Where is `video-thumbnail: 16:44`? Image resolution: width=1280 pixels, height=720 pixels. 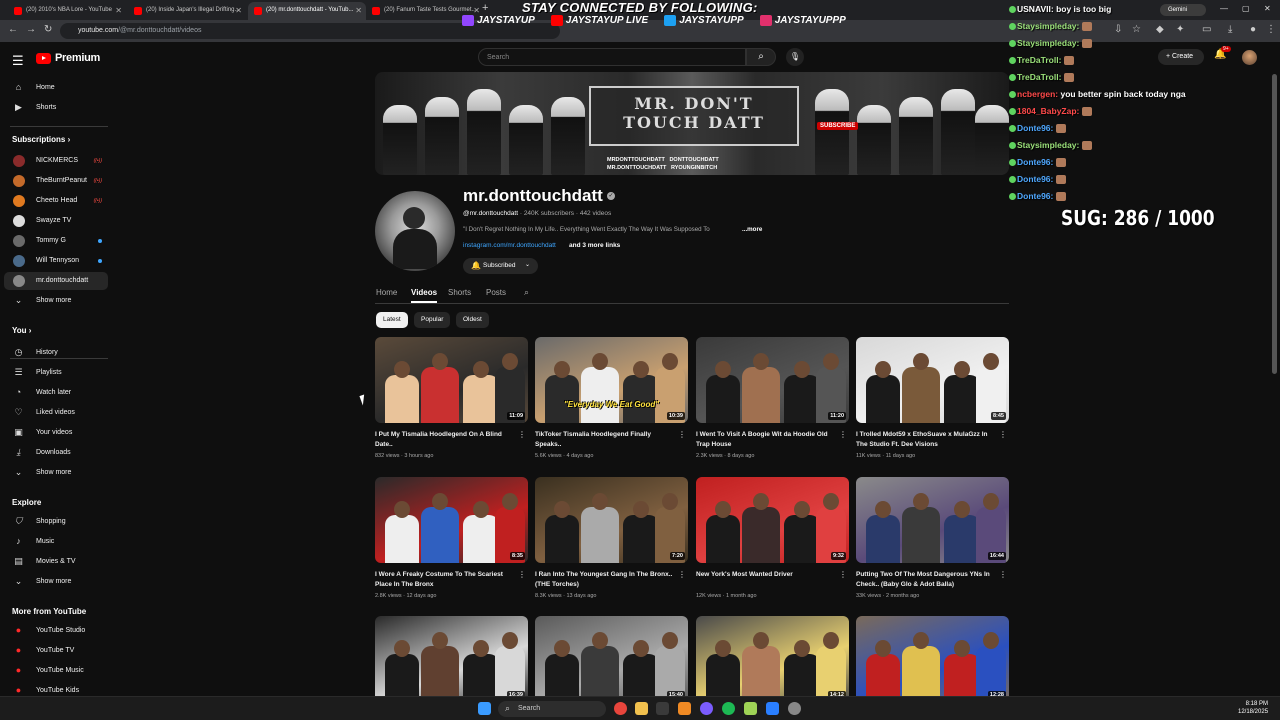 video-thumbnail: 16:44 is located at coordinates (932, 520).